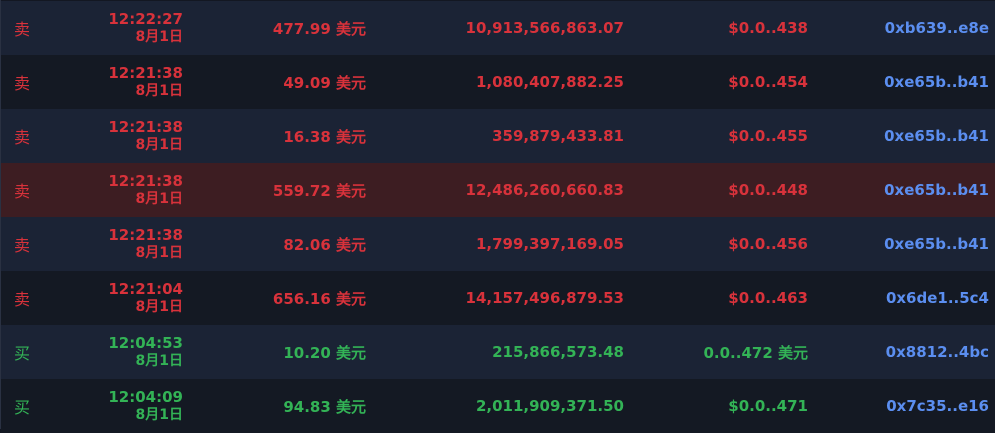 This screenshot has width=995, height=433. Describe the element at coordinates (324, 82) in the screenshot. I see `trade-usd-value: 49.09 美元` at that location.